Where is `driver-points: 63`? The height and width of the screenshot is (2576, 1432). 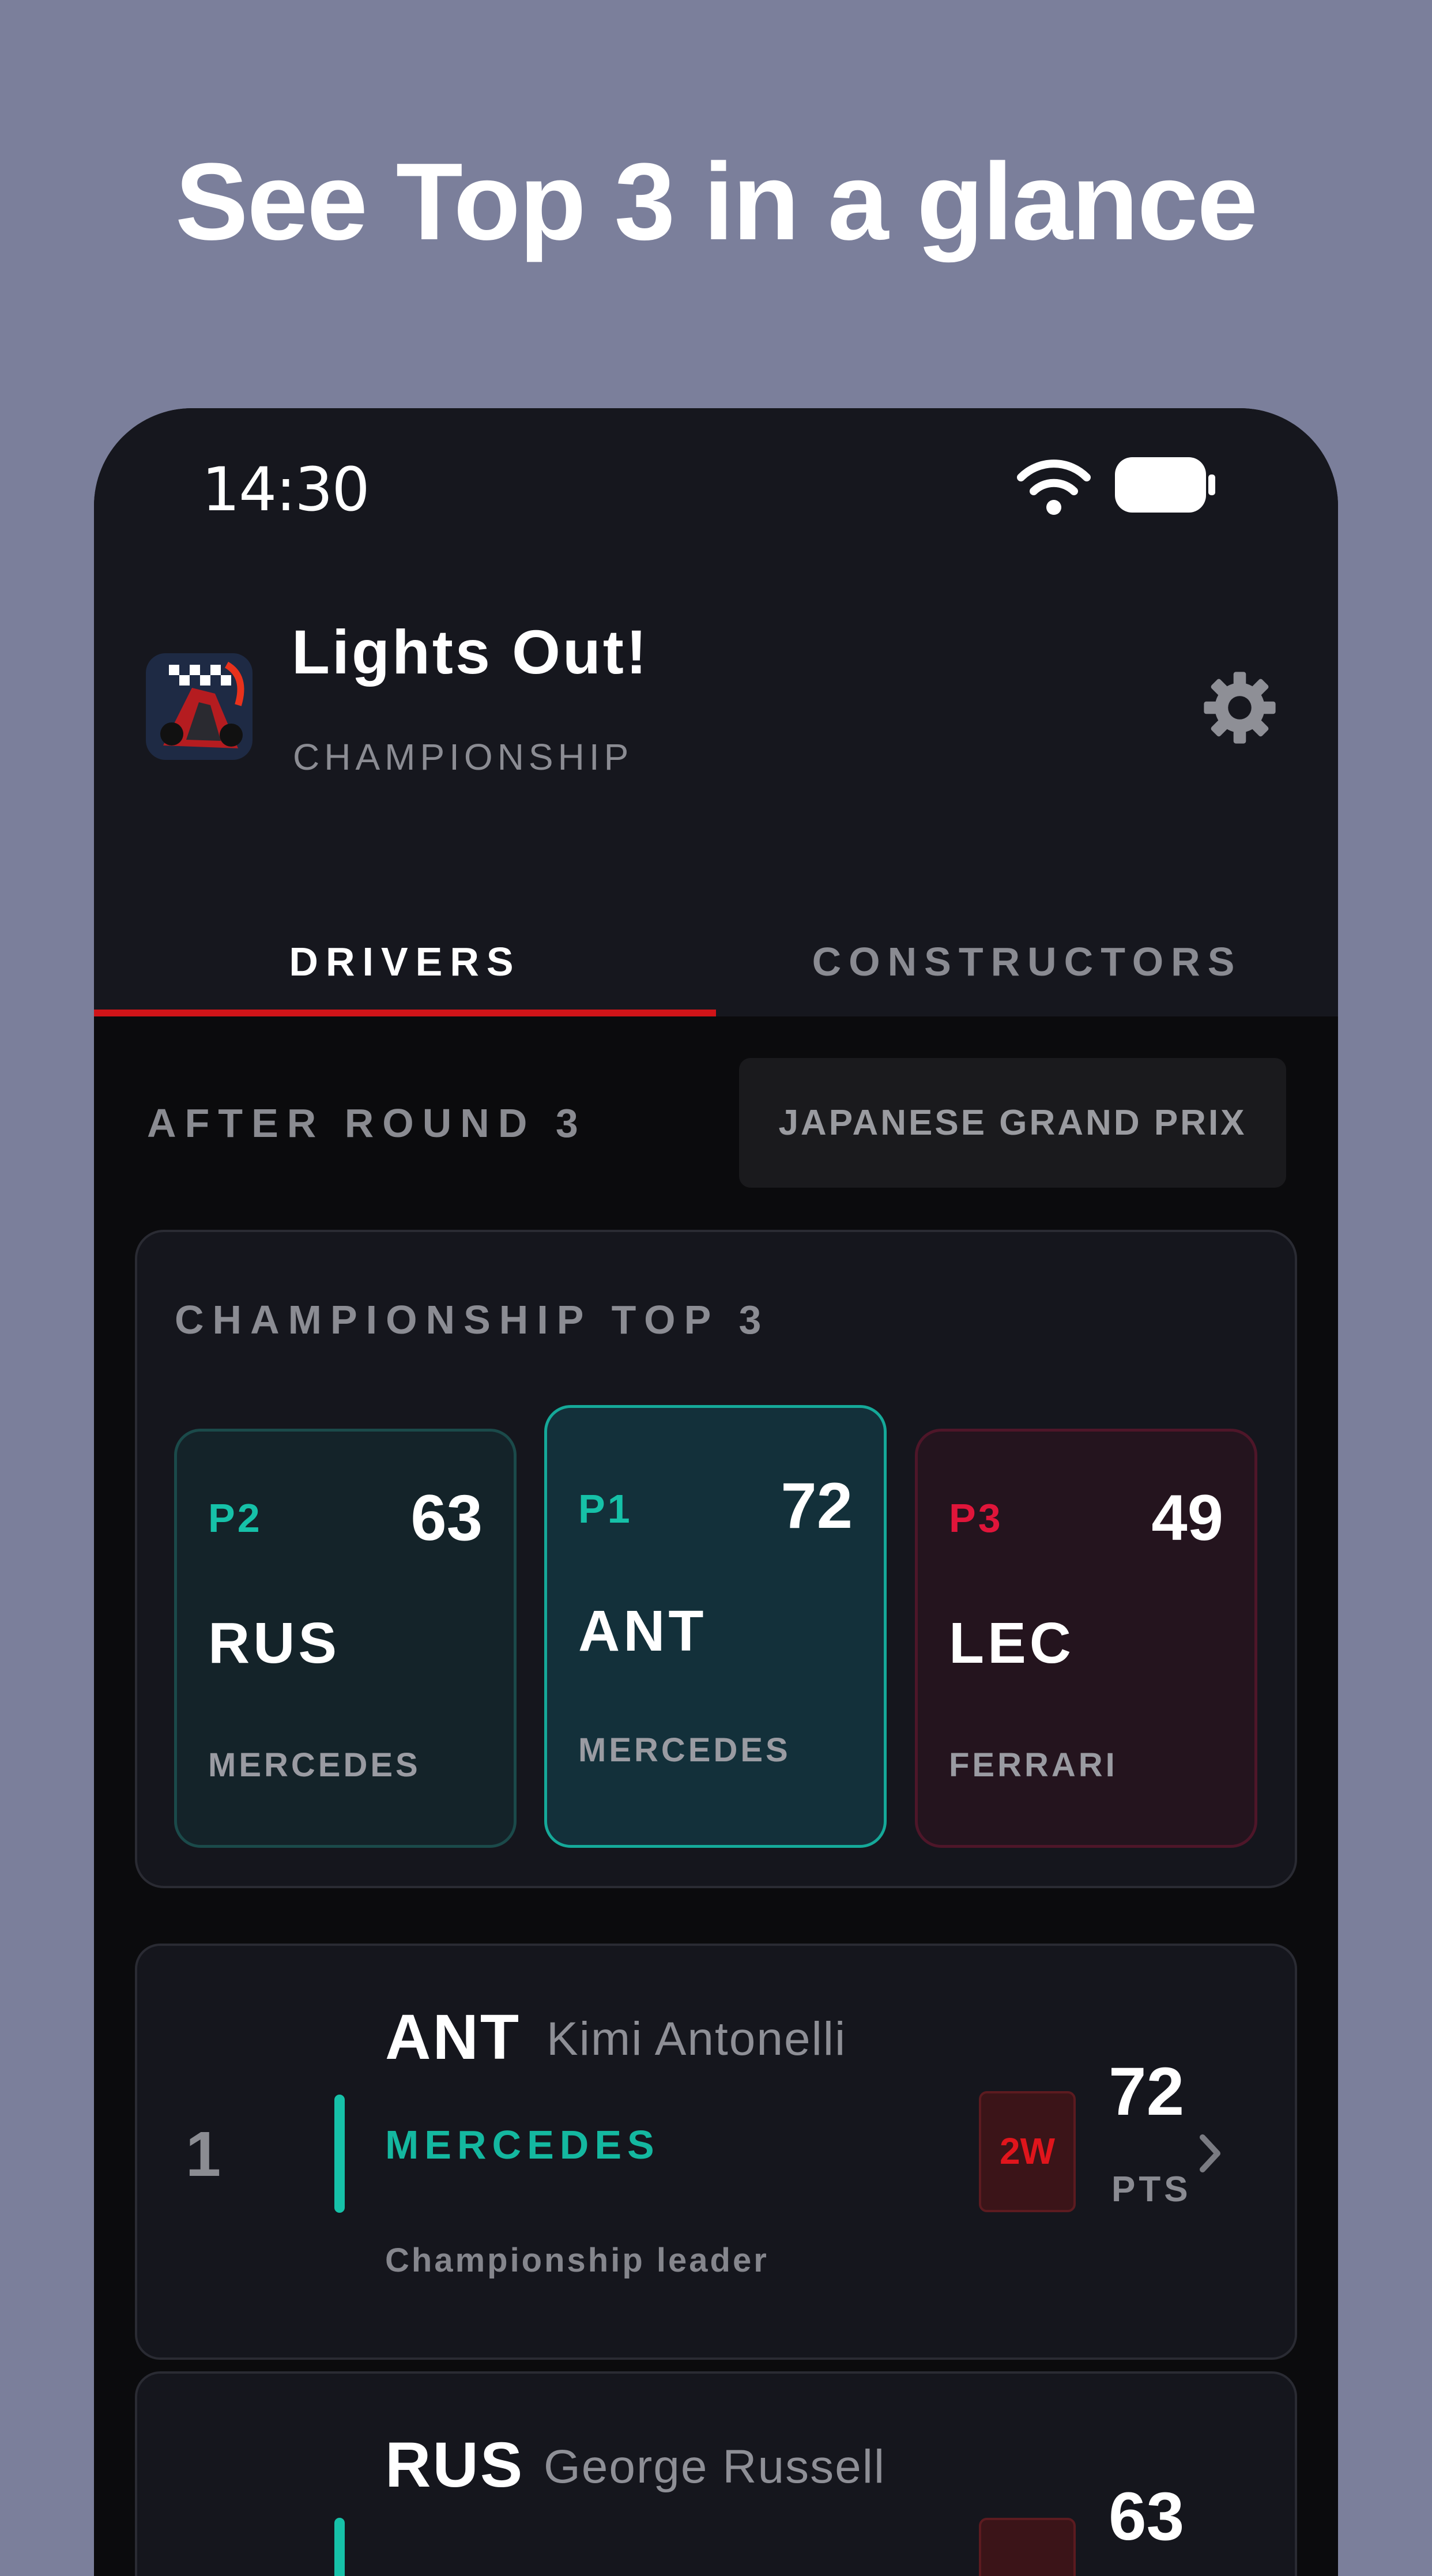 driver-points: 63 is located at coordinates (1147, 2517).